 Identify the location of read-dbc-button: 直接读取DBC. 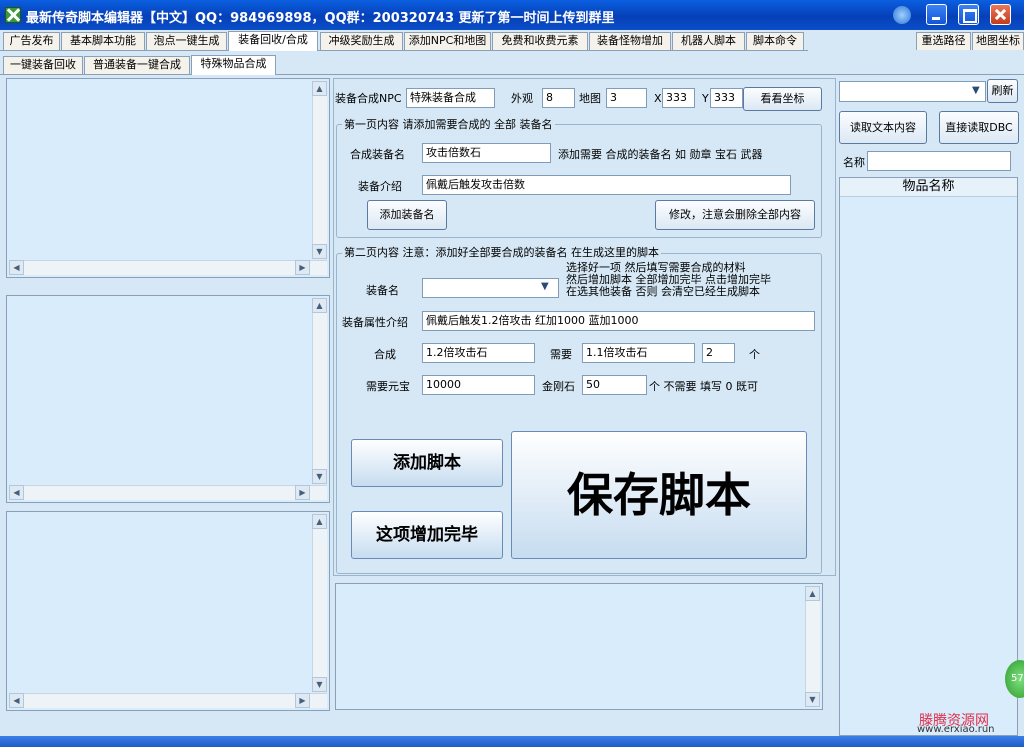
(979, 127).